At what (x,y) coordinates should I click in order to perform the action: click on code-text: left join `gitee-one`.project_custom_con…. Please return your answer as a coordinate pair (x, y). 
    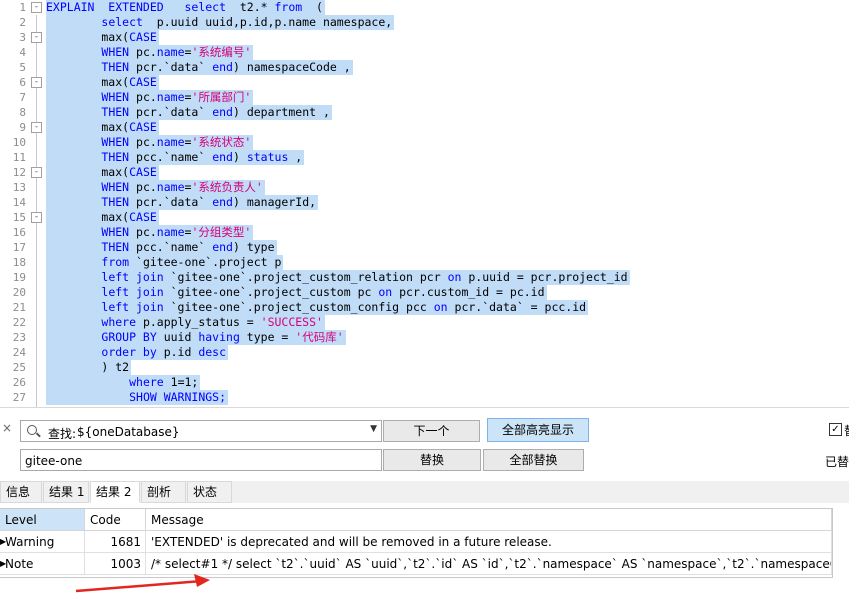
    Looking at the image, I should click on (317, 307).